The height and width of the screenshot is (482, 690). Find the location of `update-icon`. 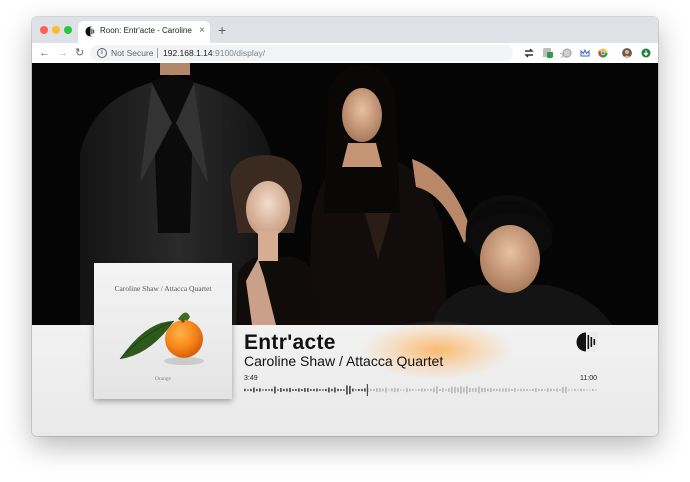

update-icon is located at coordinates (646, 53).